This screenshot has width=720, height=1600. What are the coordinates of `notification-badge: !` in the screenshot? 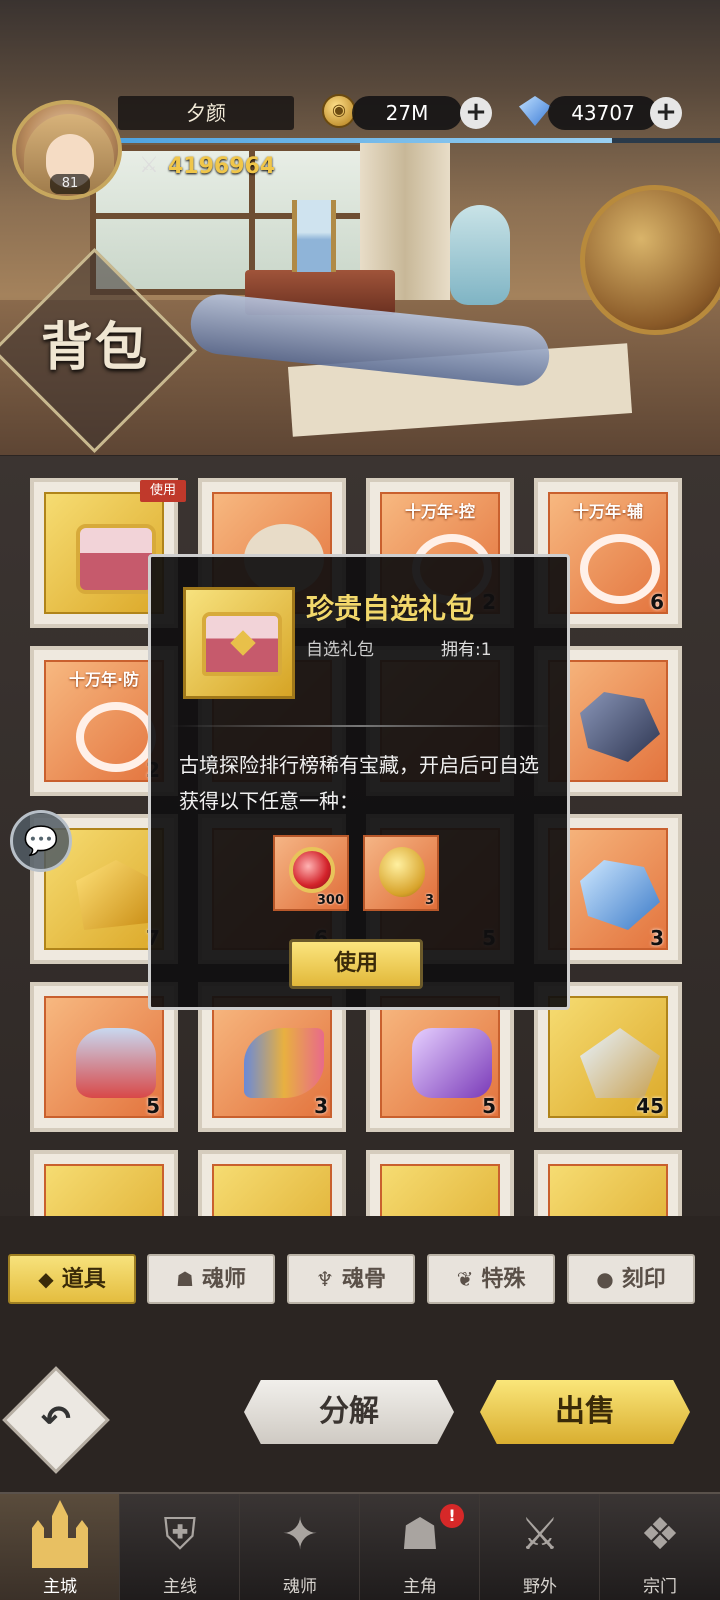 It's located at (452, 1516).